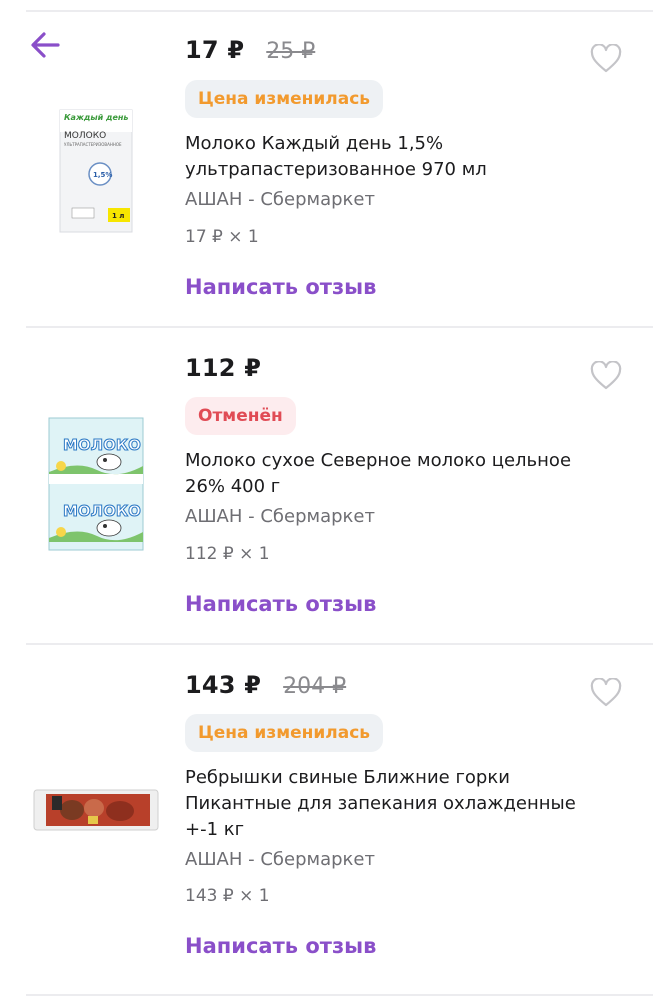  What do you see at coordinates (227, 554) in the screenshot?
I see `quantity-price: 112 ₽ × 1` at bounding box center [227, 554].